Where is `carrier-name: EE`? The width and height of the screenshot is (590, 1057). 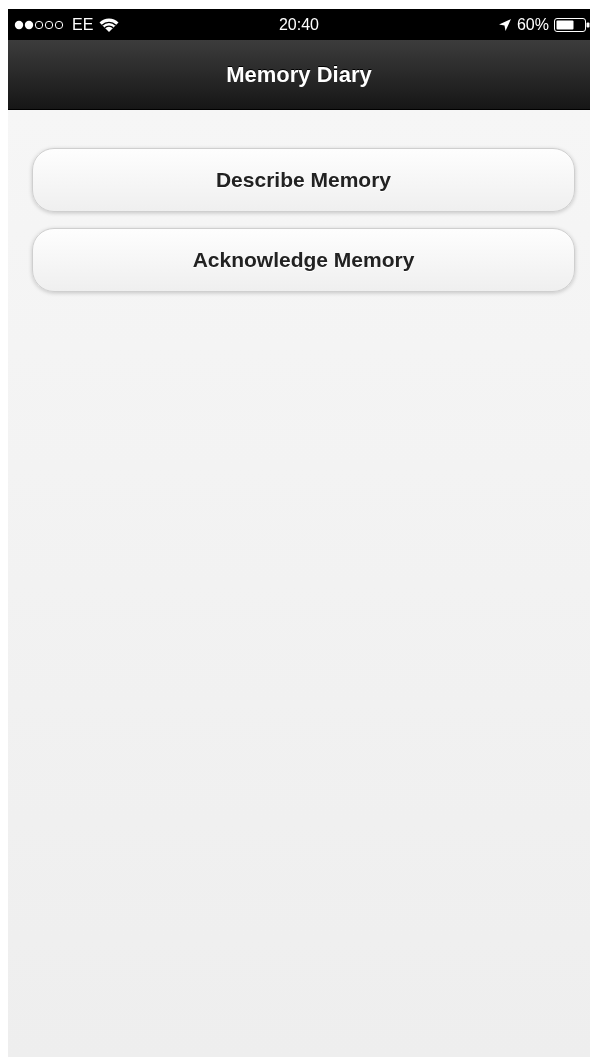
carrier-name: EE is located at coordinates (83, 24).